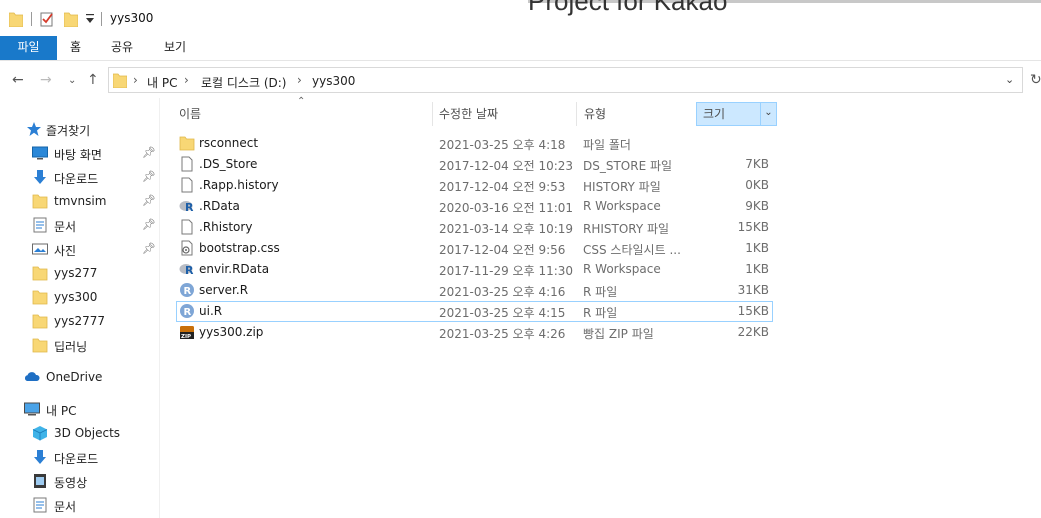 Image resolution: width=1041 pixels, height=518 pixels. What do you see at coordinates (231, 332) in the screenshot?
I see `file-name: yys300.zip` at bounding box center [231, 332].